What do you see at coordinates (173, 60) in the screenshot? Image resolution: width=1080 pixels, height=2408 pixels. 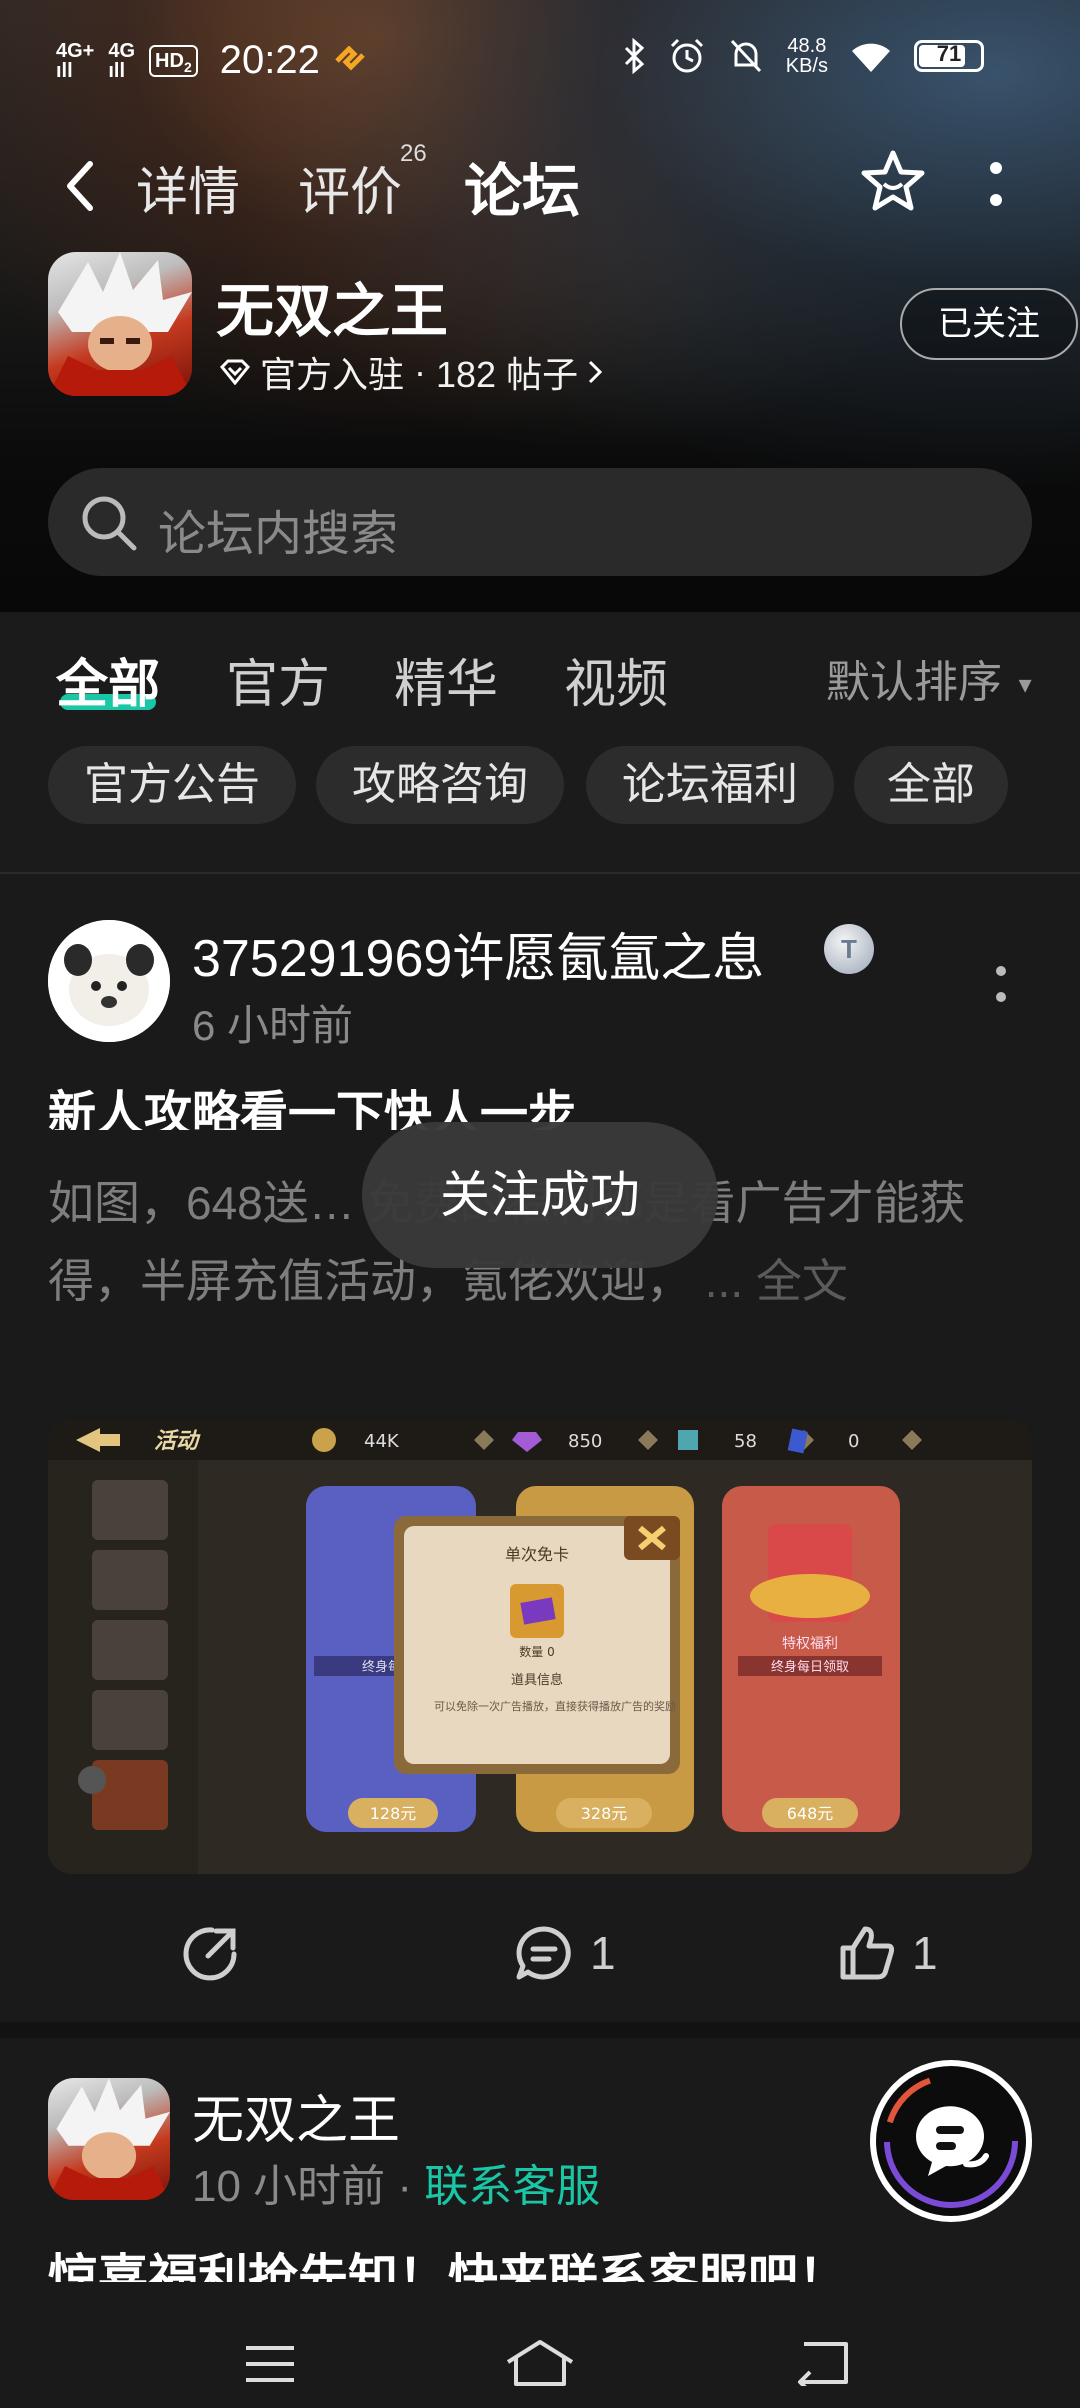 I see `hd-icon: HD2` at bounding box center [173, 60].